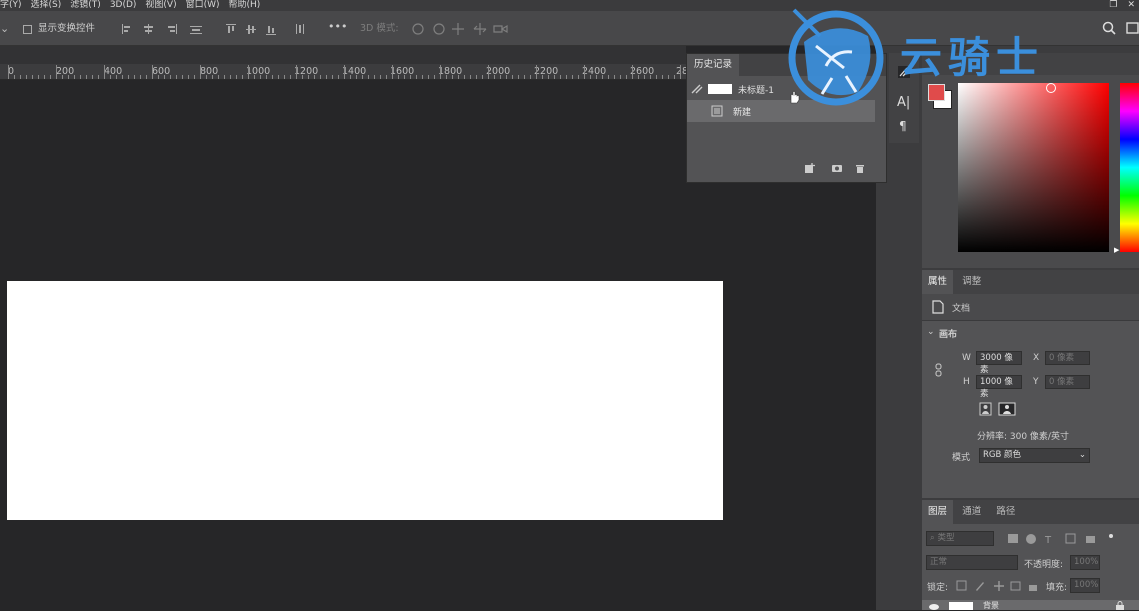 The height and width of the screenshot is (611, 1139). Describe the element at coordinates (932, 538) in the screenshot. I see `search-icon: ⌕` at that location.